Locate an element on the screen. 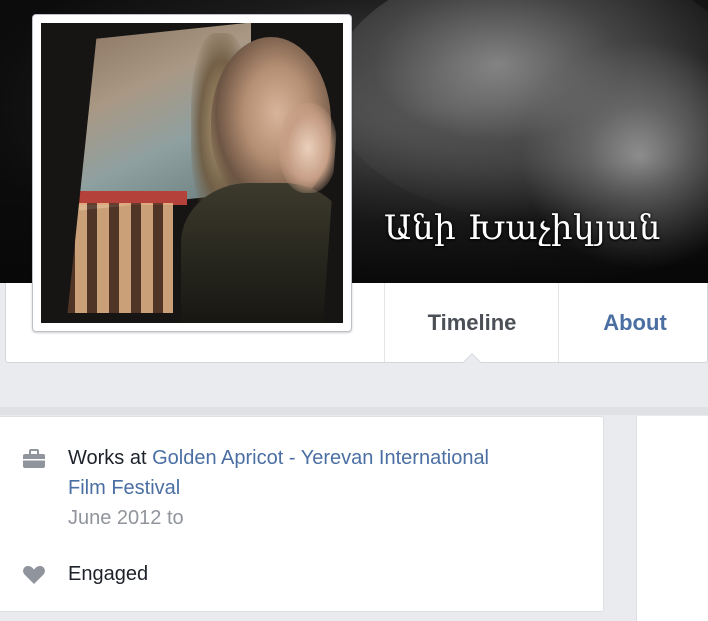 The width and height of the screenshot is (708, 621). relationship-info: Engaged is located at coordinates (85, 574).